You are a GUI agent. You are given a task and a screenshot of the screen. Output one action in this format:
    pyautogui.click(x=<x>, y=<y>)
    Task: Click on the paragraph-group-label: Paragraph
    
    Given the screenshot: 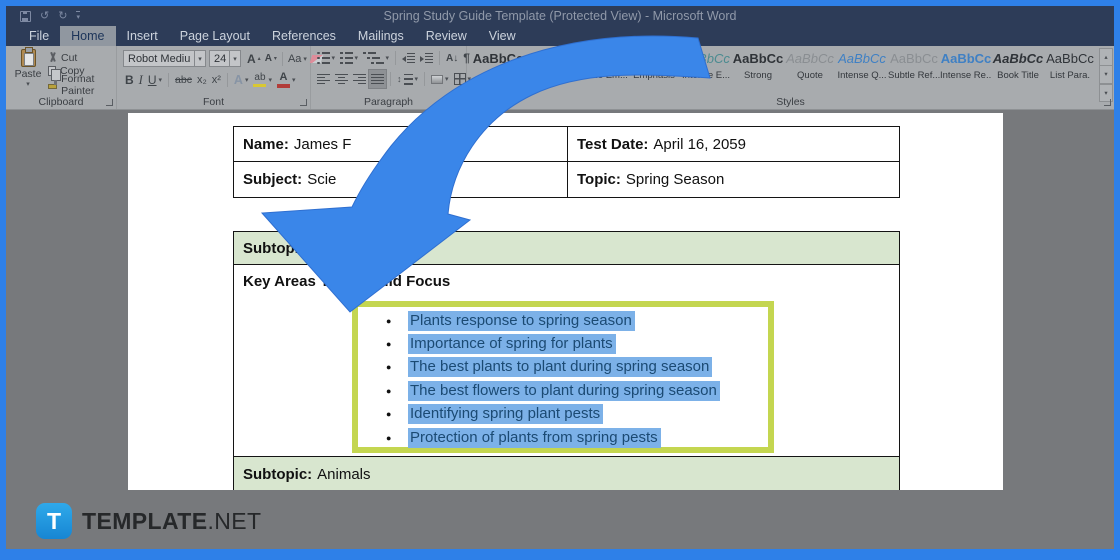 What is the action you would take?
    pyautogui.click(x=388, y=102)
    